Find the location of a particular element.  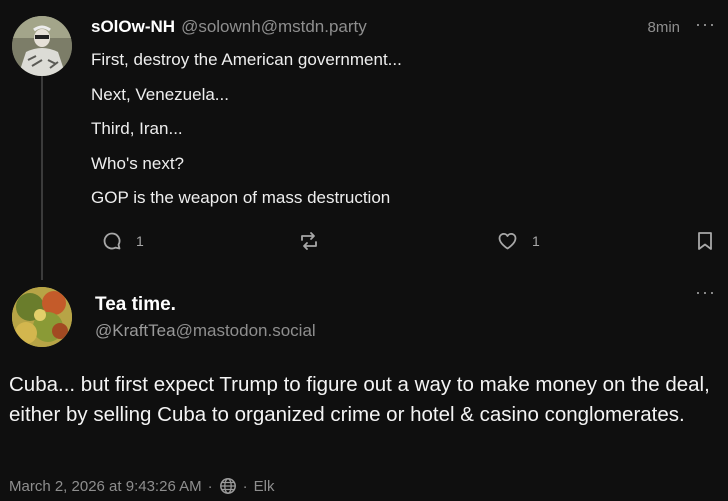

account-handle: @solownh@mstdn.party is located at coordinates (274, 26).